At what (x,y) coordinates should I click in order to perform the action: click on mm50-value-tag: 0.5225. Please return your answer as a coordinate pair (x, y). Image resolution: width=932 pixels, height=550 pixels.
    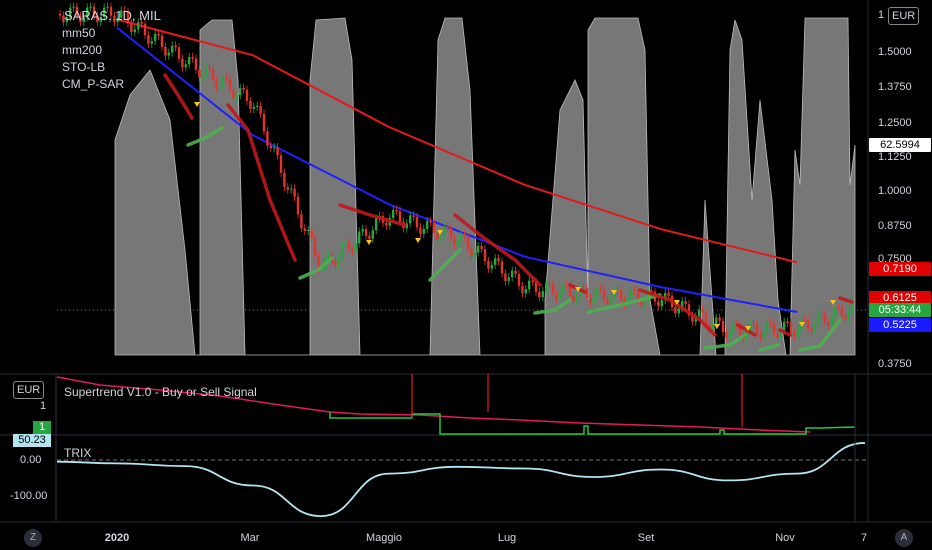
    Looking at the image, I should click on (900, 325).